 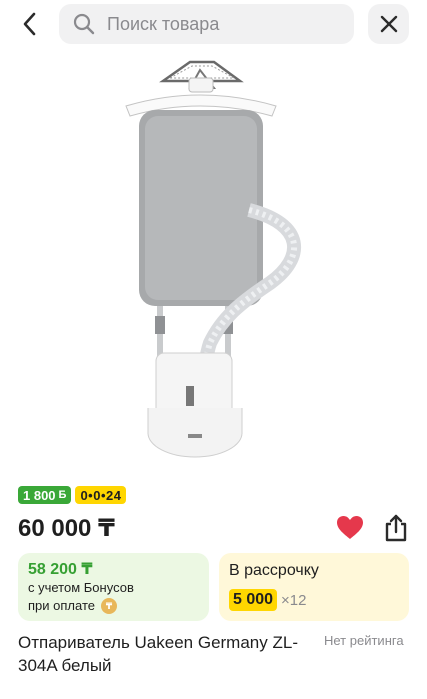 What do you see at coordinates (101, 495) in the screenshot?
I see `installment-badge: 0•0•24` at bounding box center [101, 495].